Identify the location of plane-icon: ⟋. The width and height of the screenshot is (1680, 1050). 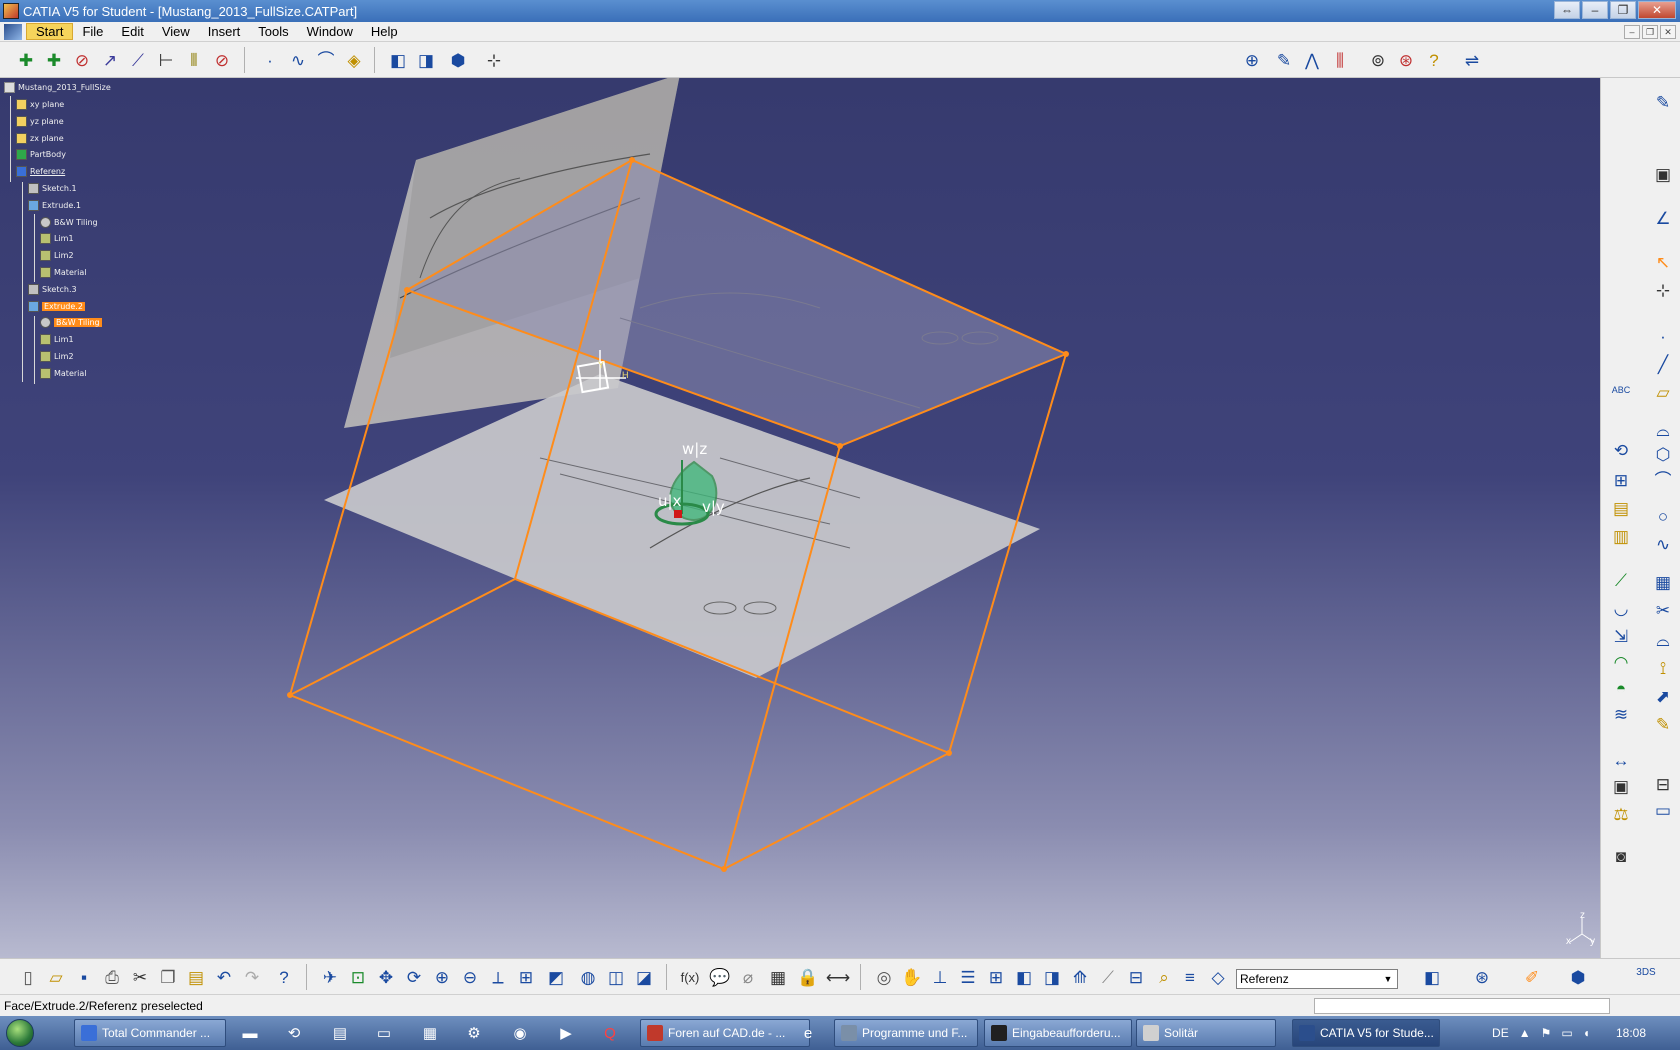
(138, 60).